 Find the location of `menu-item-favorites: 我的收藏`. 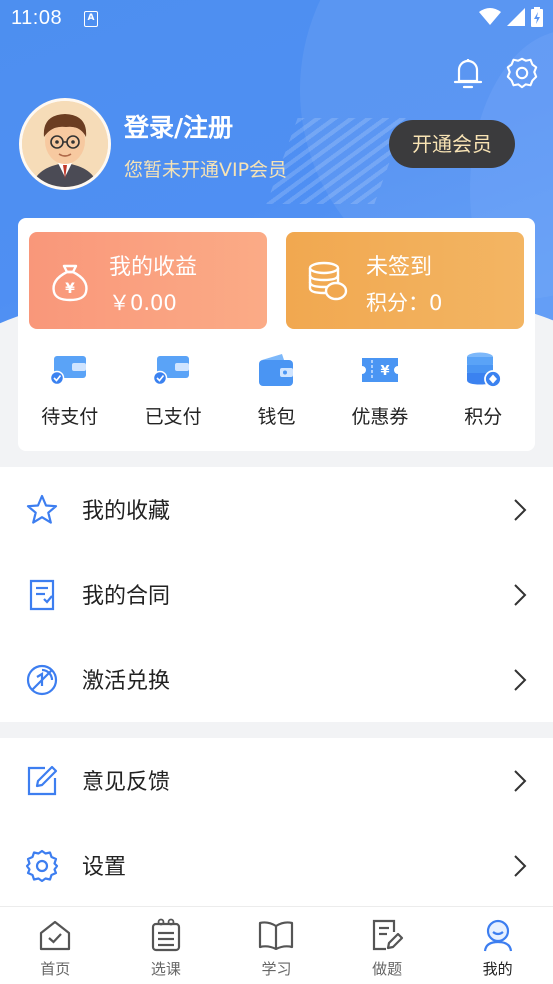

menu-item-favorites: 我的收藏 is located at coordinates (276, 509).